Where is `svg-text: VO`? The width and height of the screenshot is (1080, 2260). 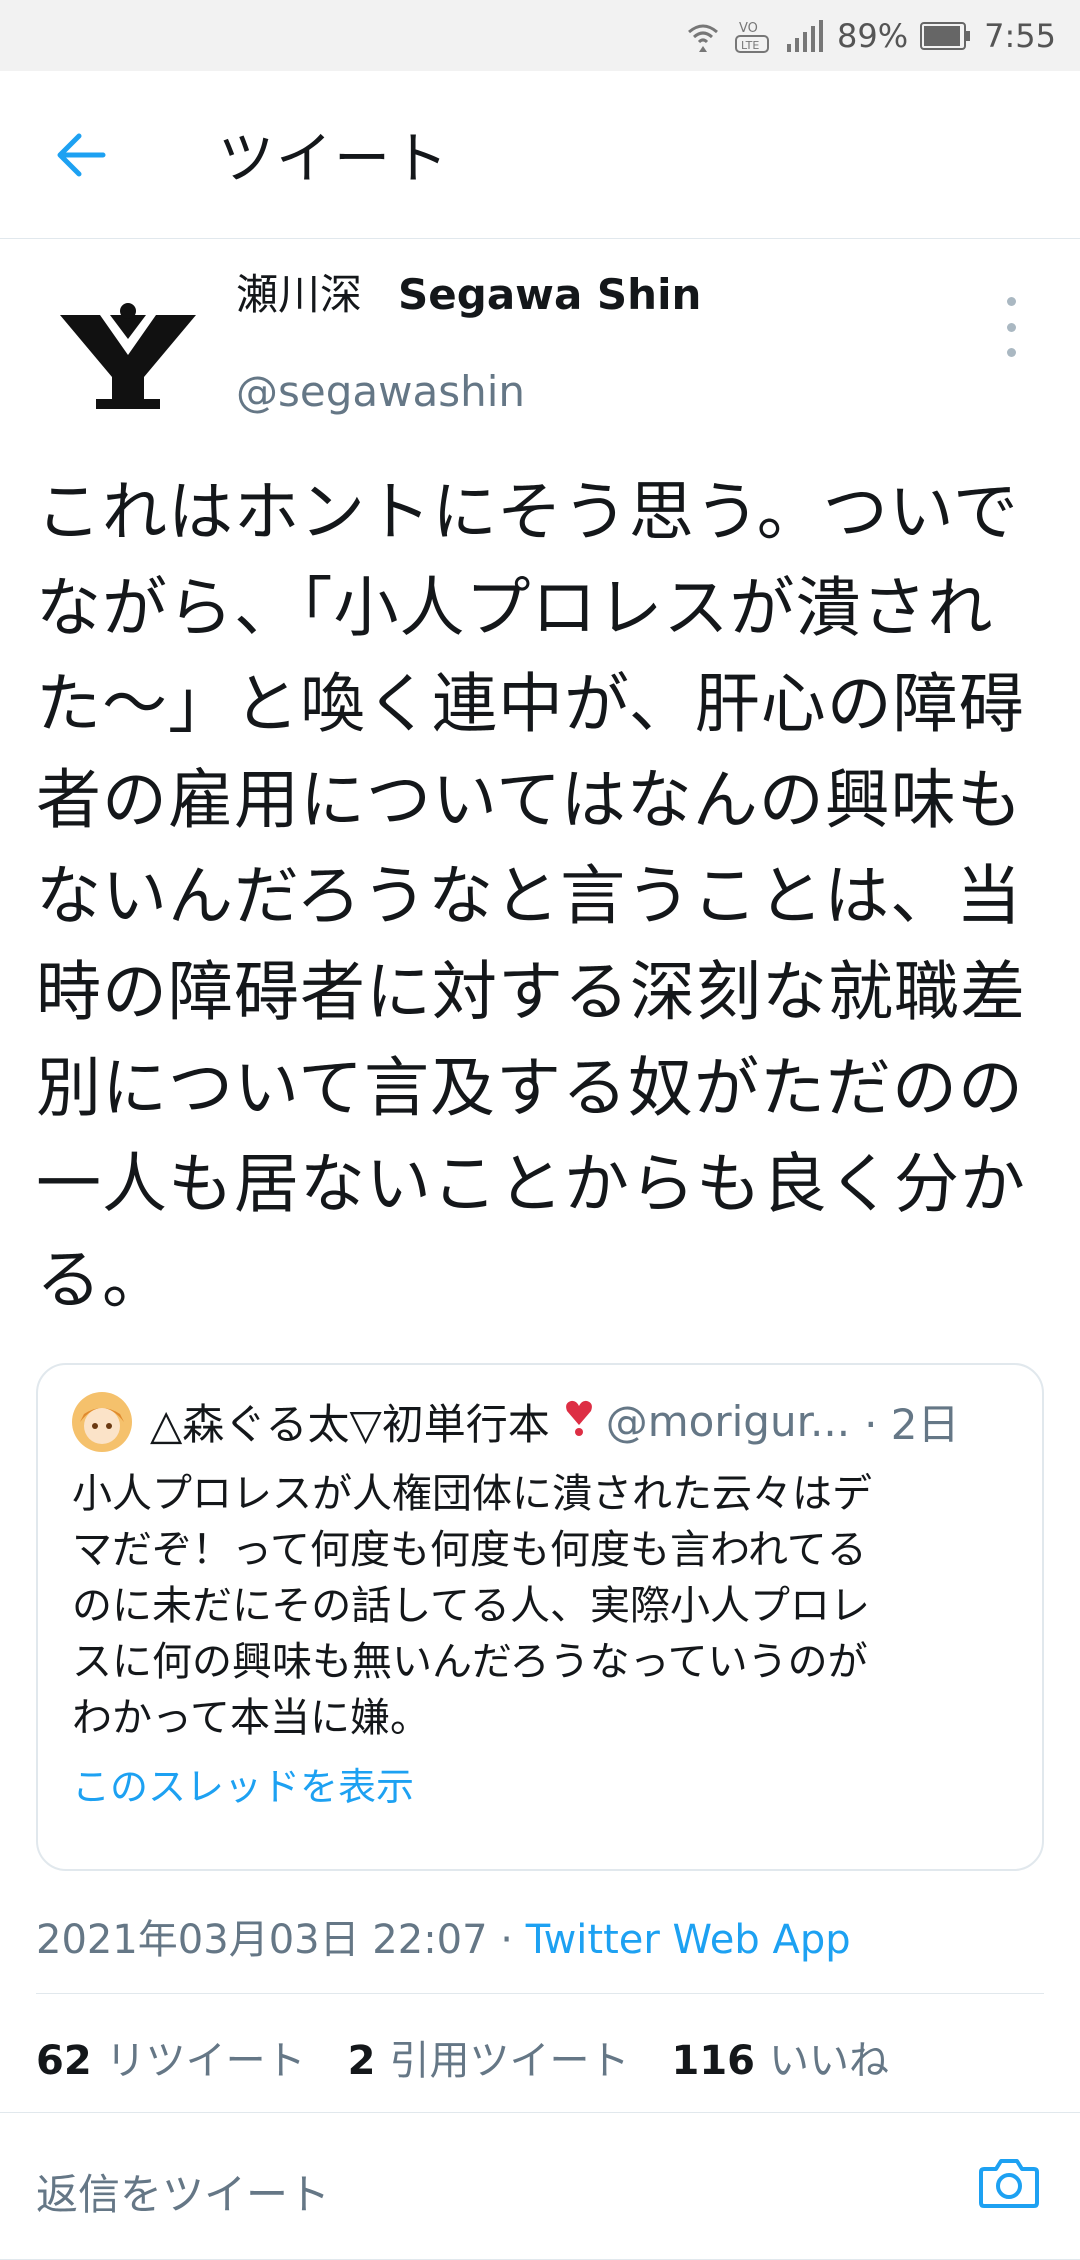 svg-text: VO is located at coordinates (748, 28).